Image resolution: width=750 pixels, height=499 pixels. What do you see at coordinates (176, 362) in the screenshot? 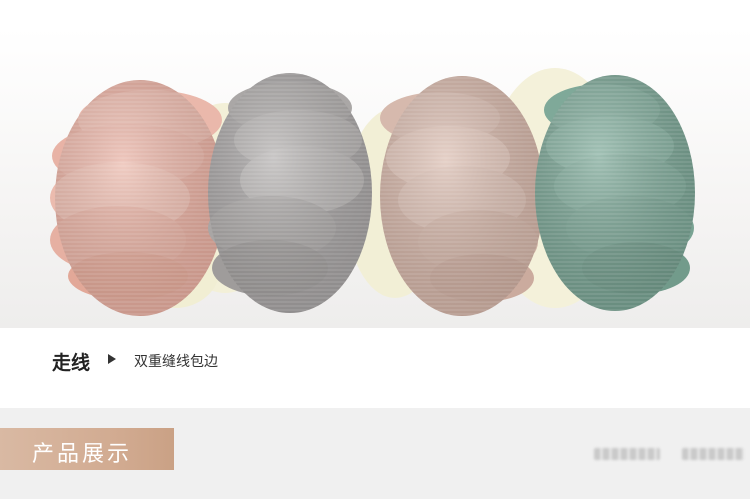
I see `feature-description: 双重缝线包边` at bounding box center [176, 362].